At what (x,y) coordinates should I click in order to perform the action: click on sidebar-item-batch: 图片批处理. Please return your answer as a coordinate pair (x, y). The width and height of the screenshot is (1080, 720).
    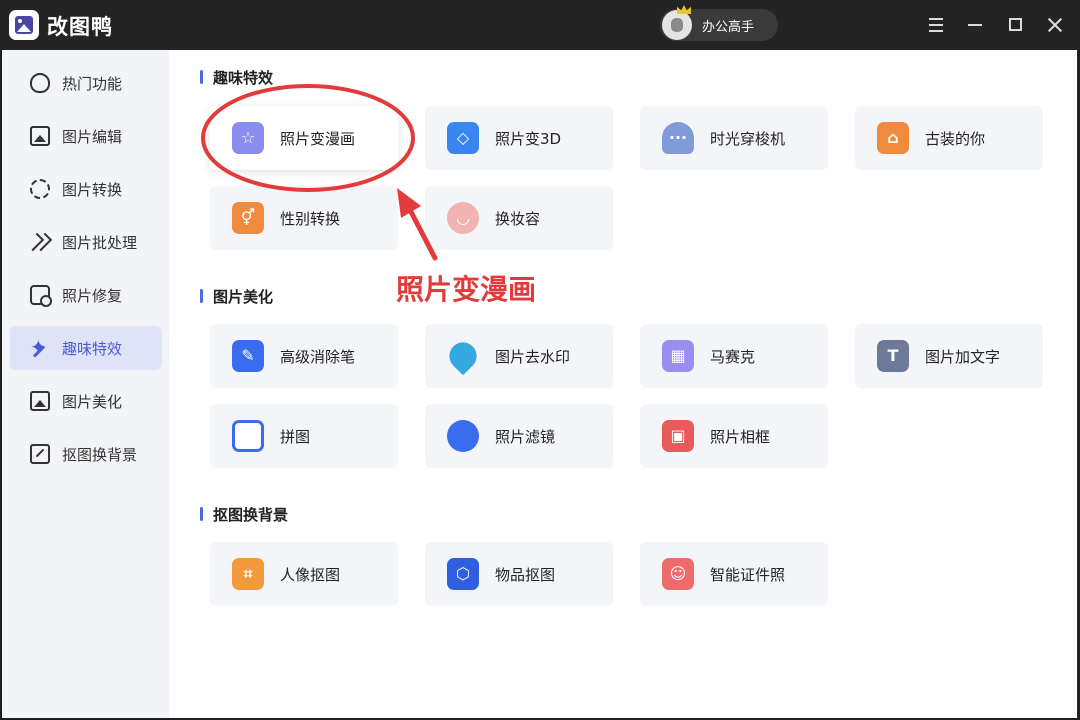
    Looking at the image, I should click on (86, 242).